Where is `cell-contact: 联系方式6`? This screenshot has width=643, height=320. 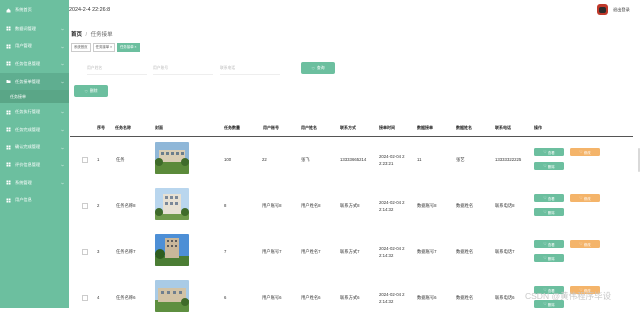
cell-contact: 联系方式6 is located at coordinates (350, 297).